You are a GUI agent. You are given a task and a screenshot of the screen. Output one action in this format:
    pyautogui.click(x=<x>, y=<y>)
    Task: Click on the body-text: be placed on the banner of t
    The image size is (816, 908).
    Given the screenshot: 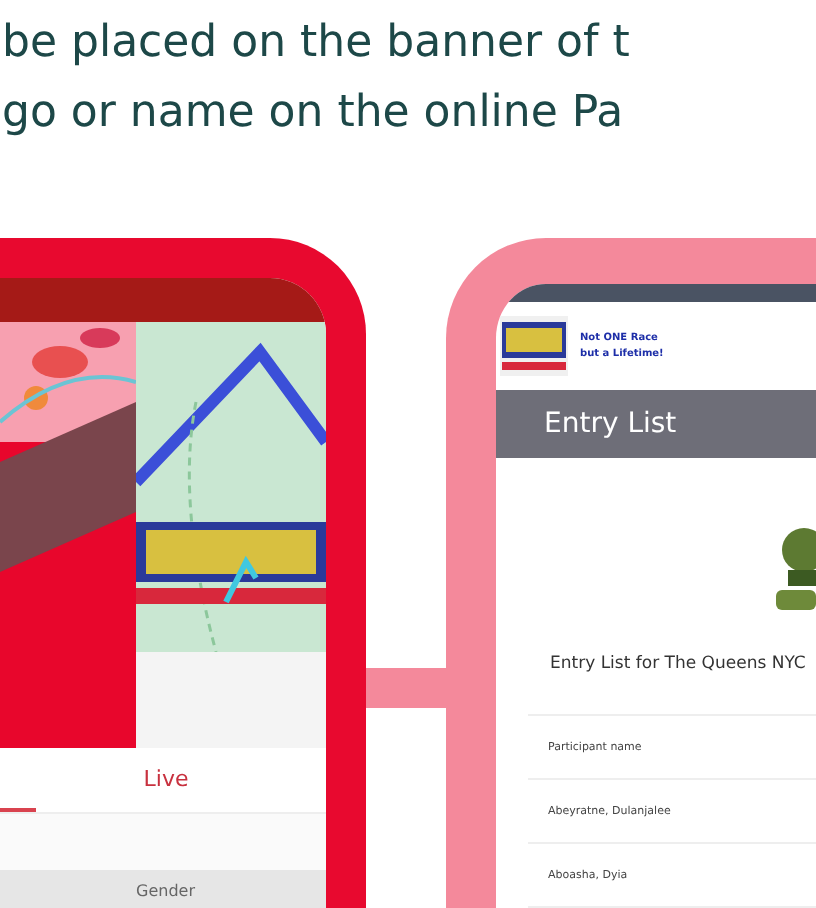 What is the action you would take?
    pyautogui.click(x=317, y=44)
    